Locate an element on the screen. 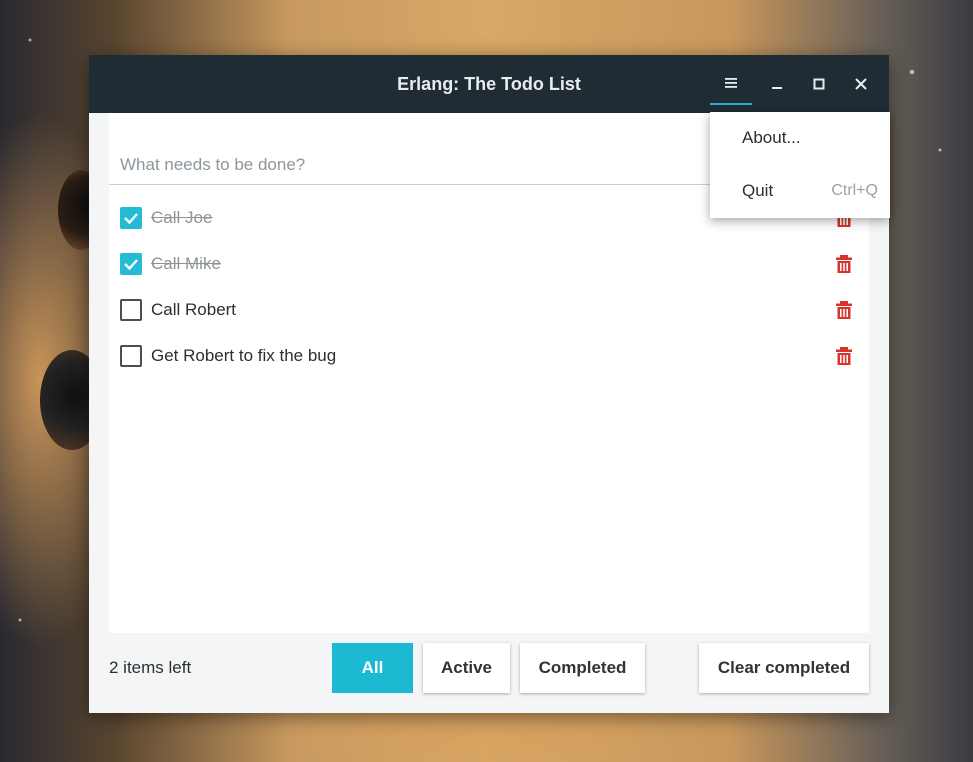  todo-item: Call Mike is located at coordinates (489, 264).